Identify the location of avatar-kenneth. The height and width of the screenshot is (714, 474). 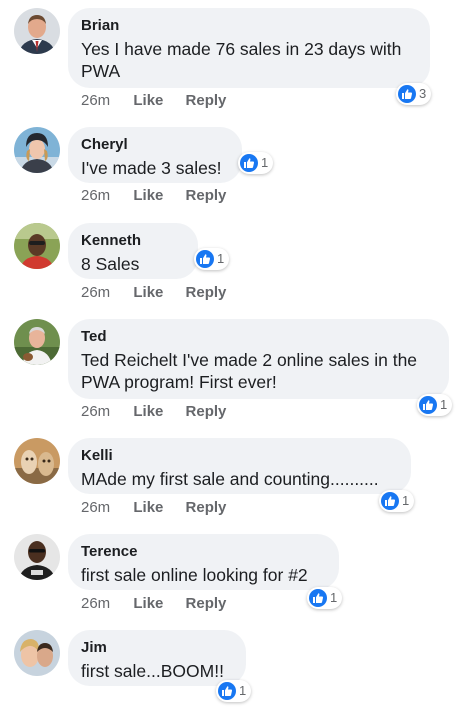
(37, 246).